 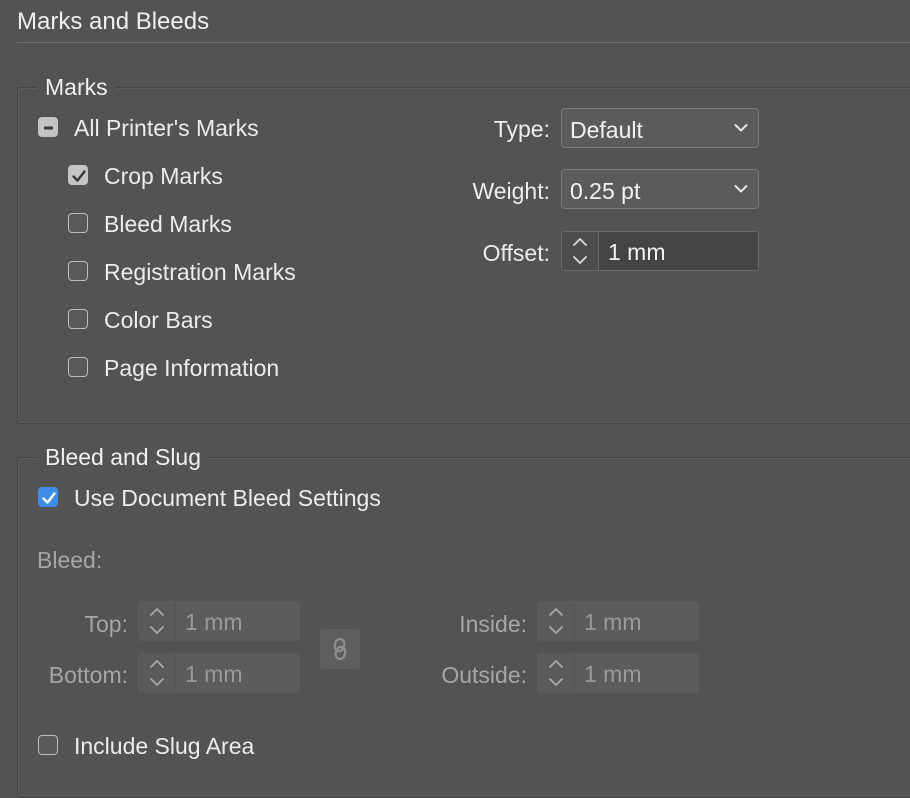 What do you see at coordinates (166, 128) in the screenshot?
I see `all-printers-marks-label: All Printer's Marks` at bounding box center [166, 128].